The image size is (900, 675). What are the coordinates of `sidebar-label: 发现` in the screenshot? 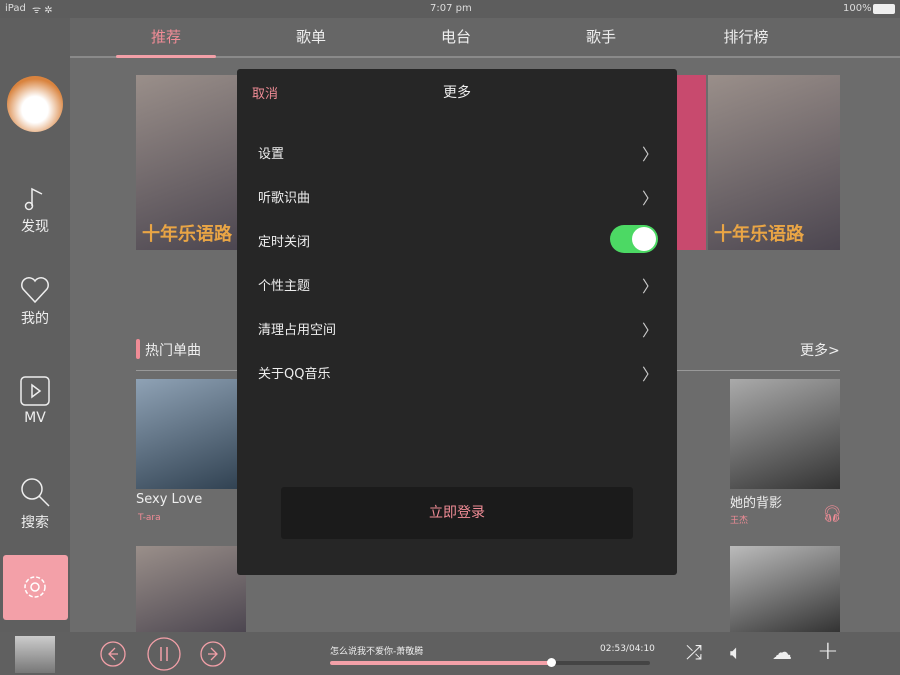 It's located at (35, 227).